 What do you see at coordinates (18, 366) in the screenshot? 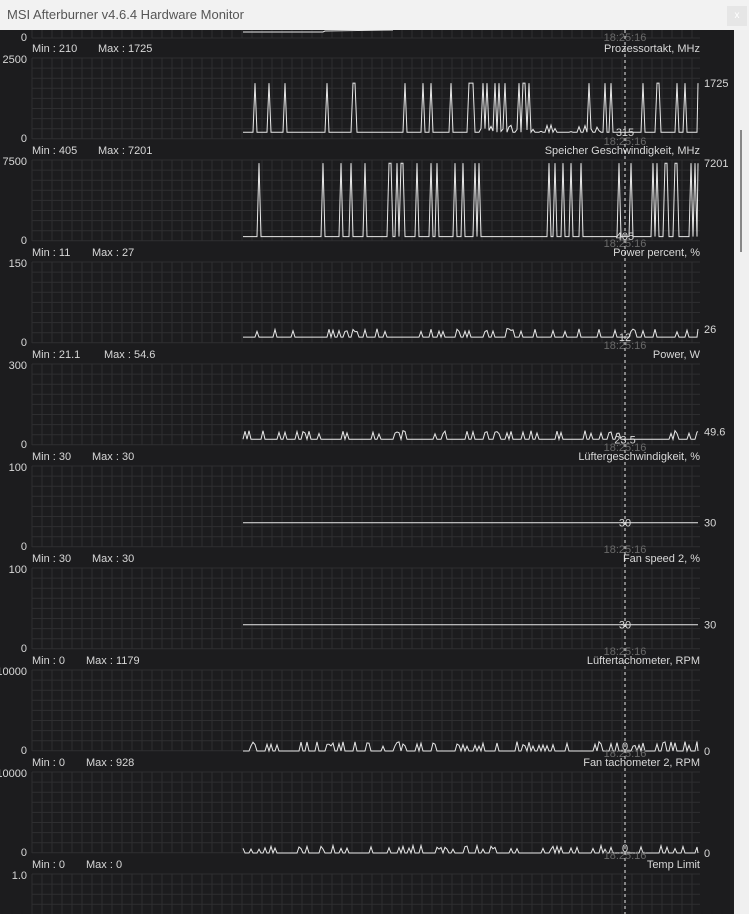
I see `axis-max-label: 300` at bounding box center [18, 366].